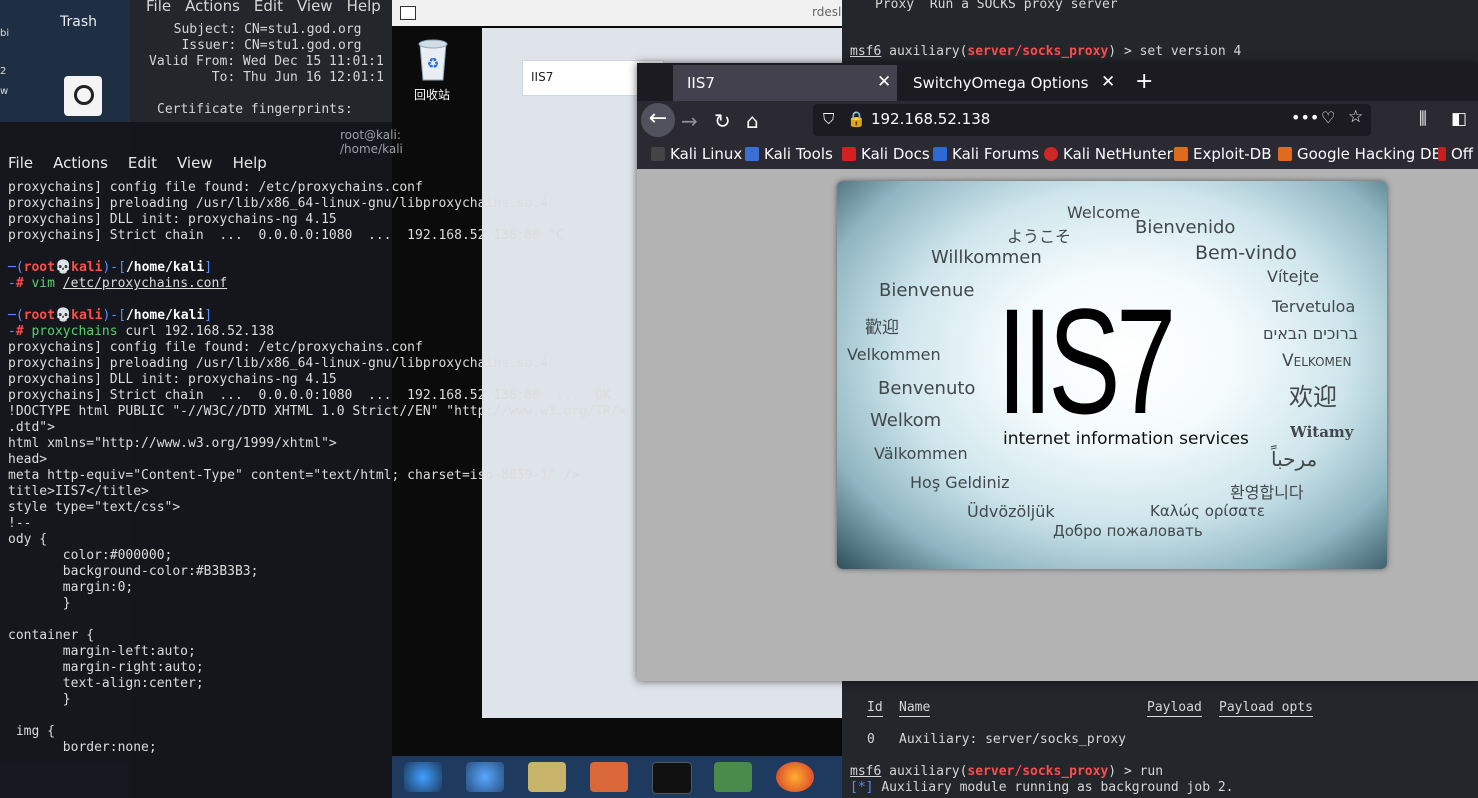 This screenshot has height=798, width=1478. What do you see at coordinates (940, 154) in the screenshot?
I see `kali-forums-icon` at bounding box center [940, 154].